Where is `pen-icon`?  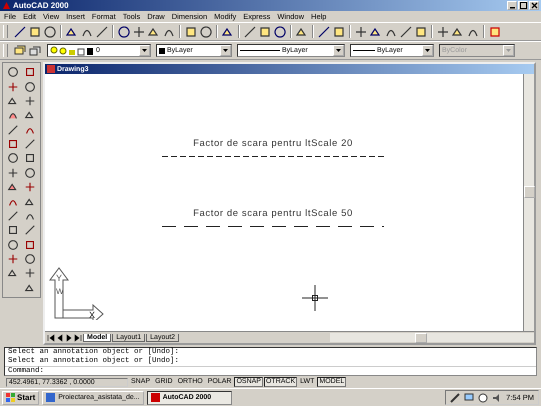
pen-icon is located at coordinates (455, 397).